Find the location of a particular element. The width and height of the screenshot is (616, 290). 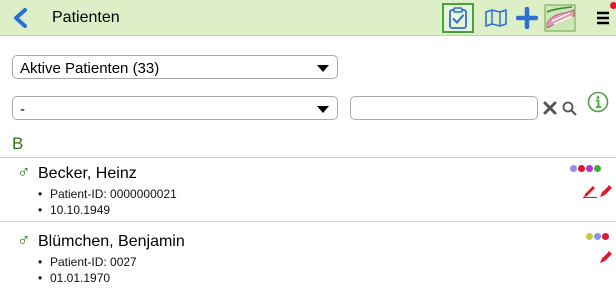

notification-badge is located at coordinates (613, 5).